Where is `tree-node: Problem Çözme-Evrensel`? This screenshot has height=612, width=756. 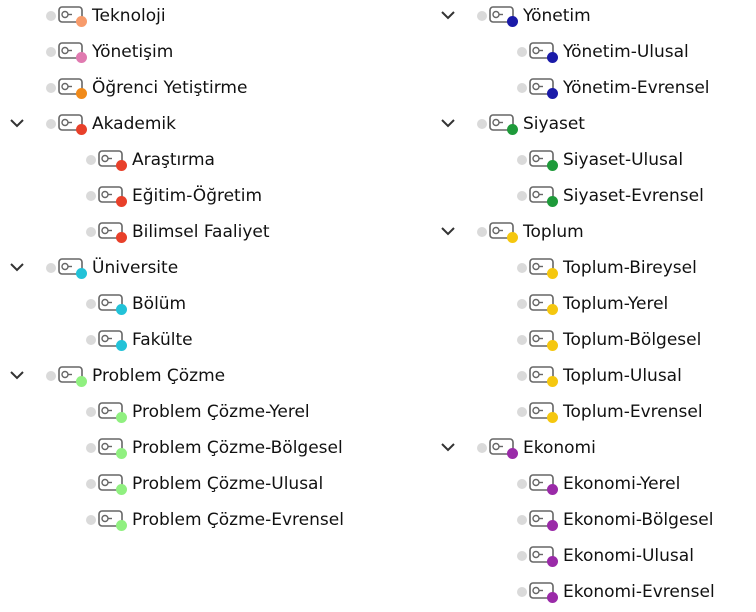
tree-node: Problem Çözme-Evrensel is located at coordinates (215, 520).